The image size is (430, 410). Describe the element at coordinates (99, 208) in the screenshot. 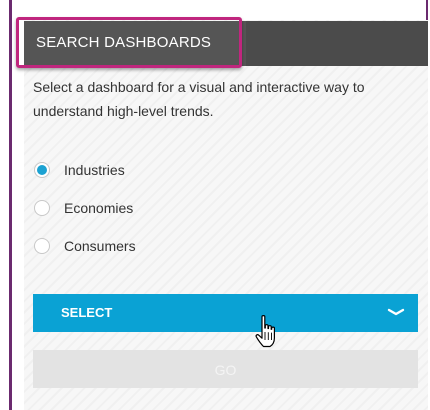

I see `radio-label-economies: Economies` at that location.